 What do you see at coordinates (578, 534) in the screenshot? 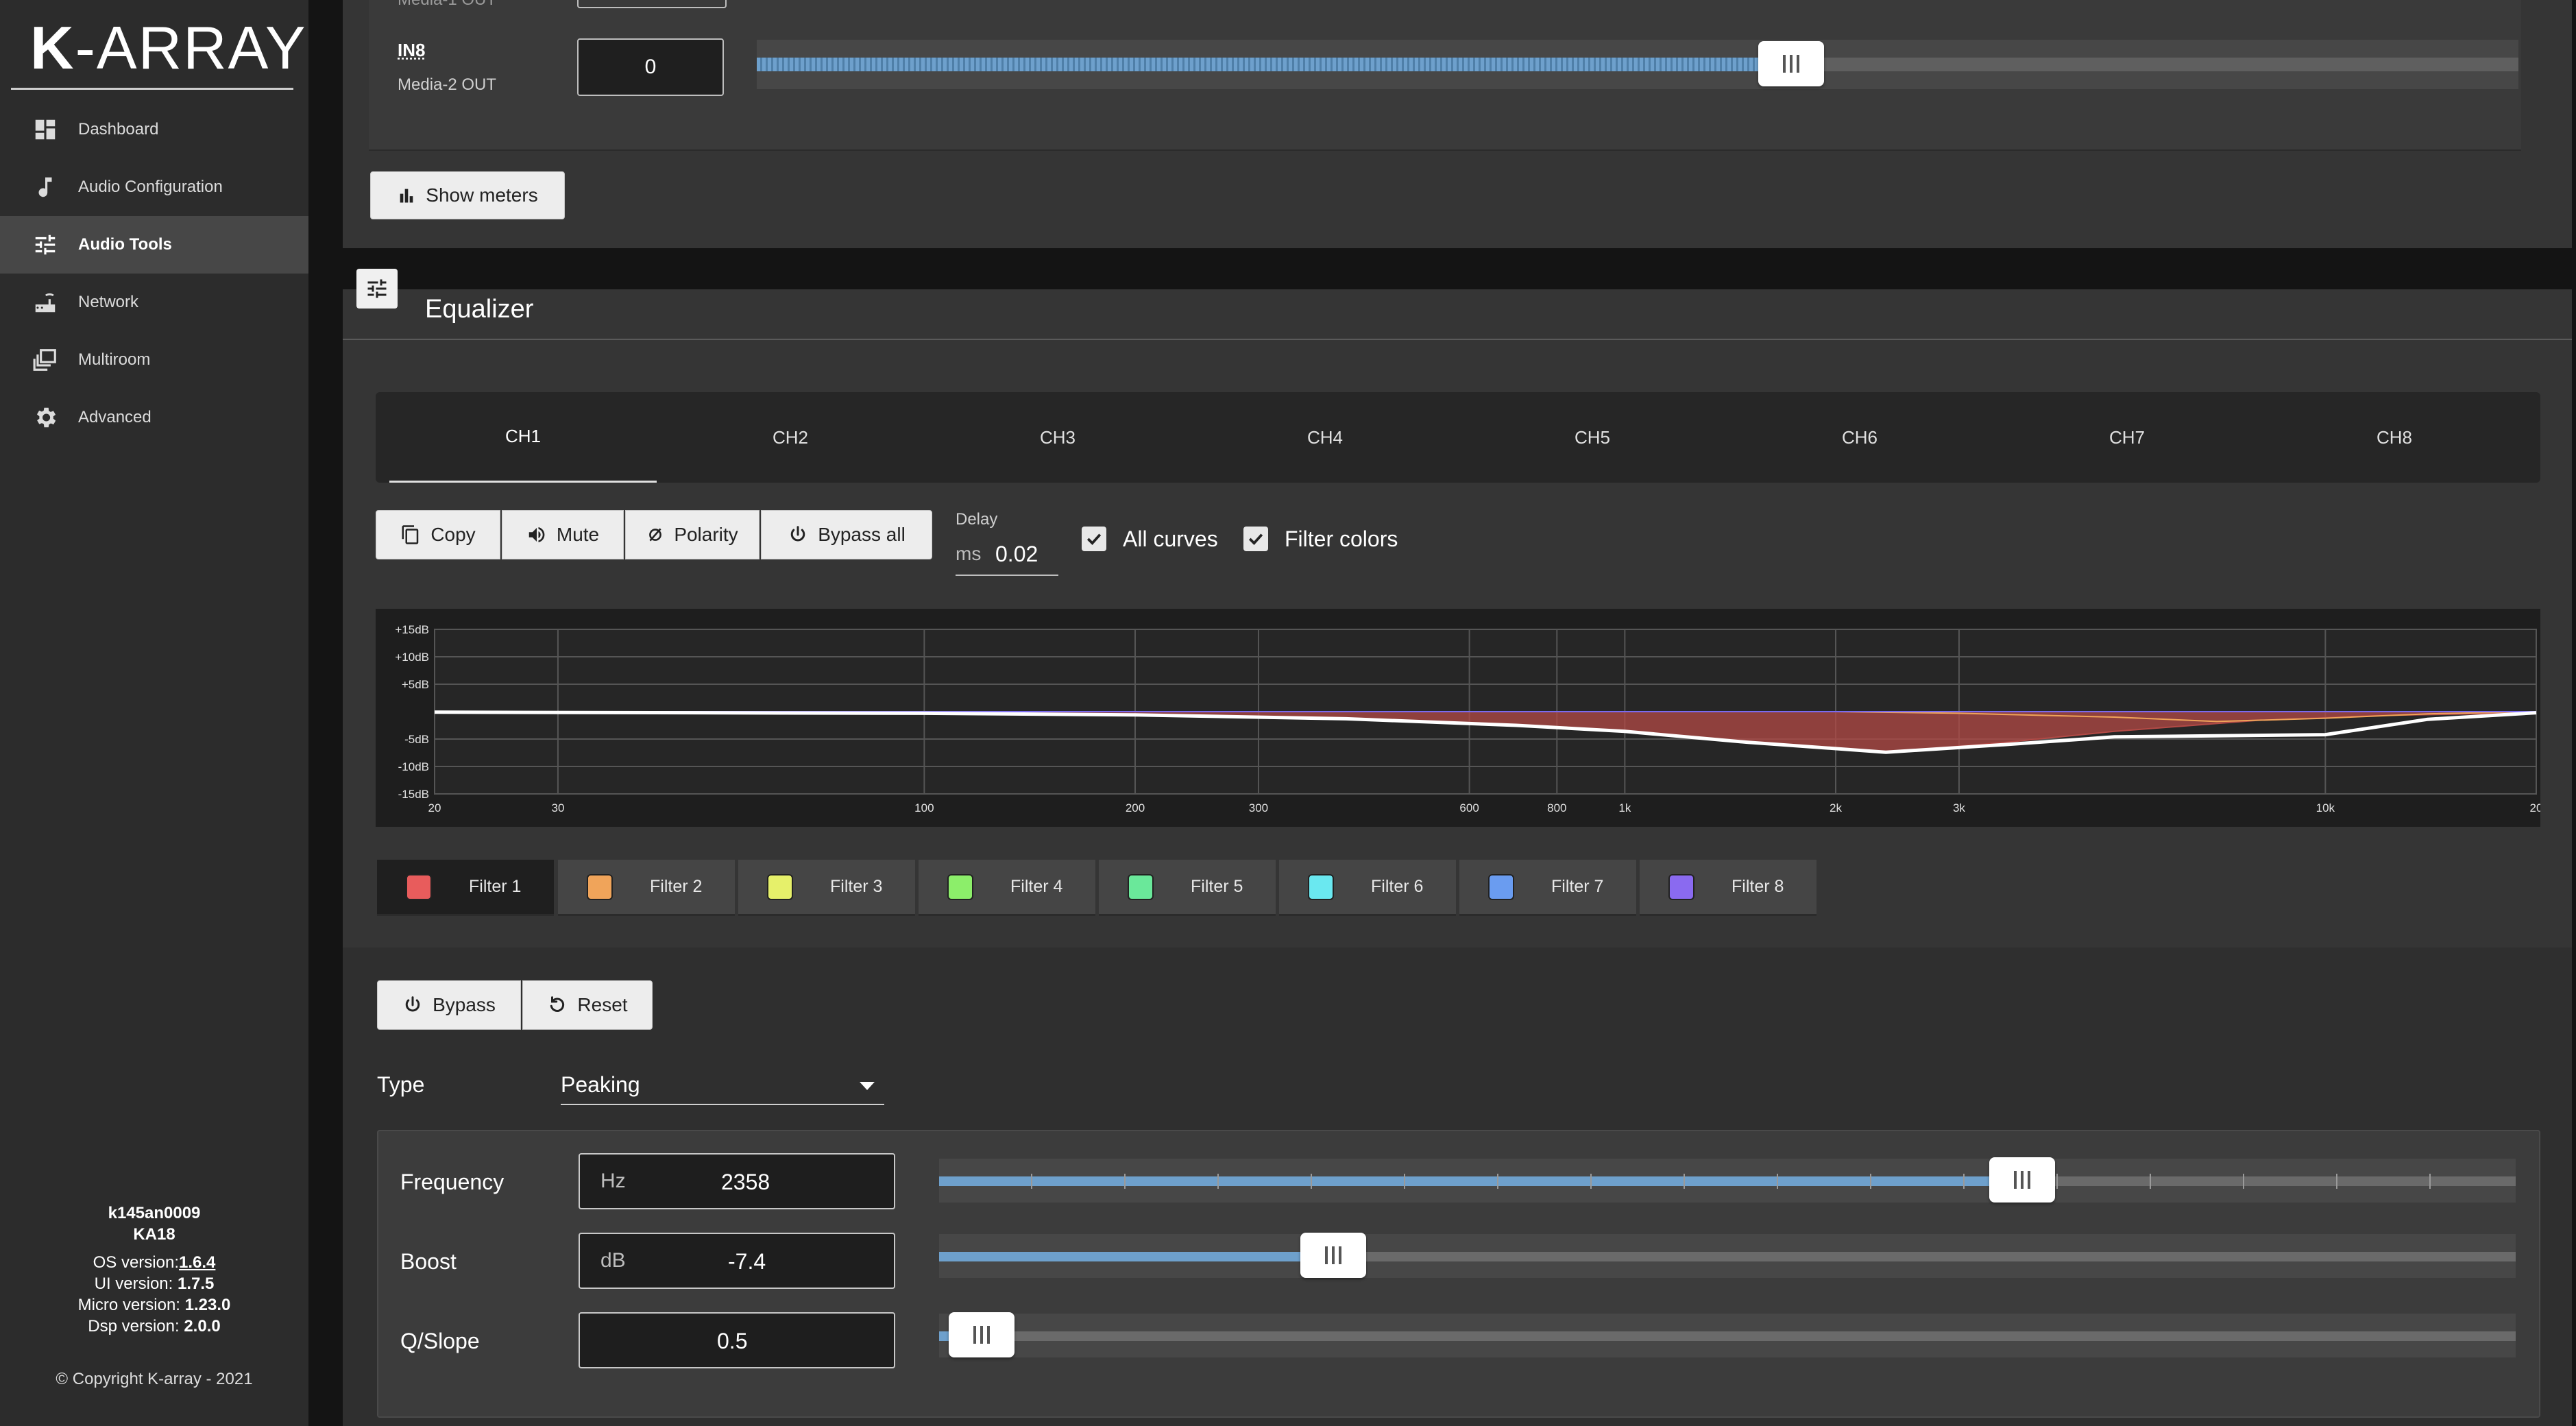
I see `mute-label: Mute` at bounding box center [578, 534].